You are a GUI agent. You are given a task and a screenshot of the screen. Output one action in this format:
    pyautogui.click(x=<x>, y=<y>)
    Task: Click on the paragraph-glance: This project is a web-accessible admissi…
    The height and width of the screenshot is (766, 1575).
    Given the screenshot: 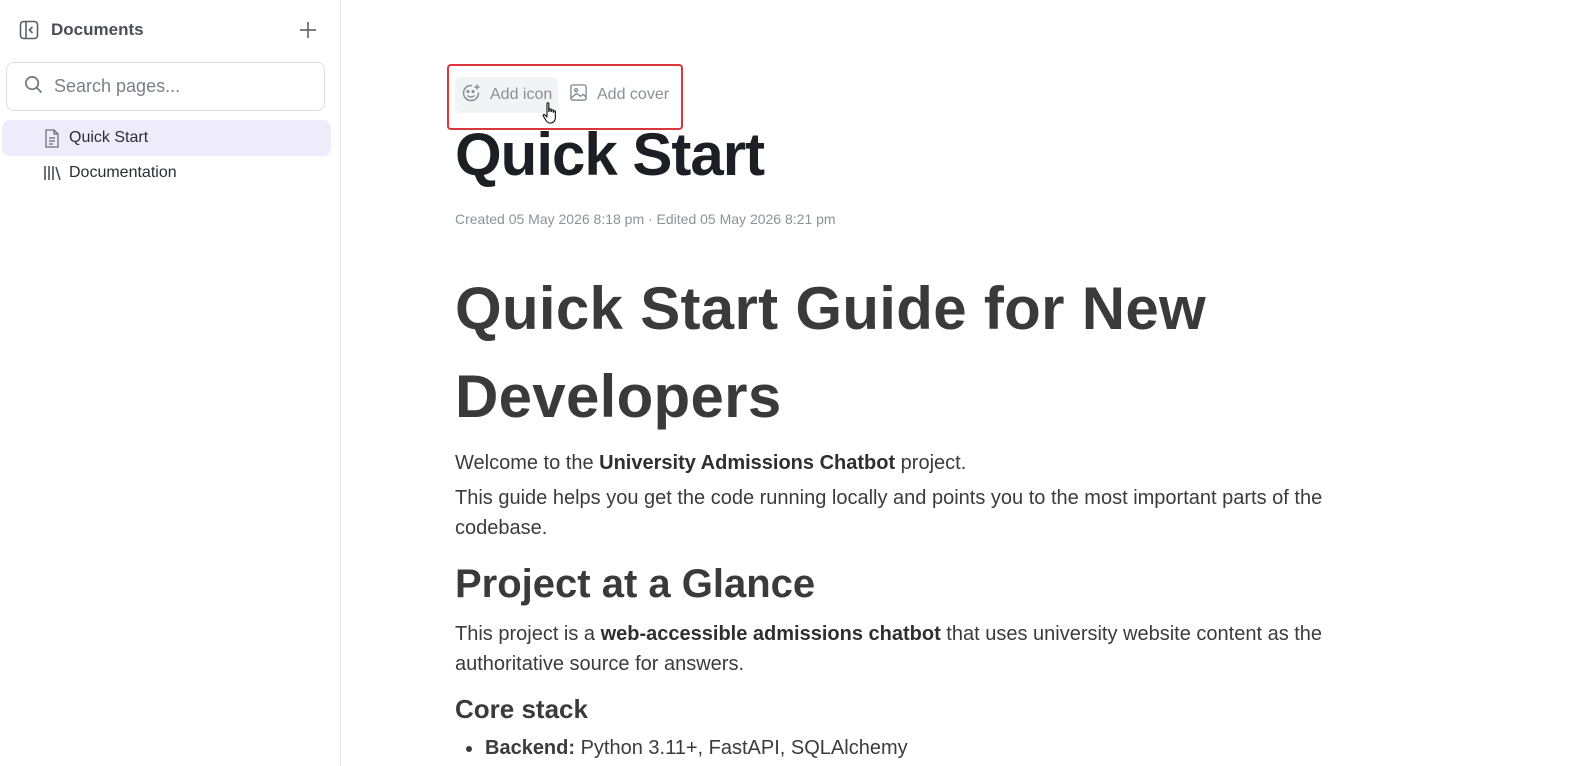 What is the action you would take?
    pyautogui.click(x=930, y=649)
    